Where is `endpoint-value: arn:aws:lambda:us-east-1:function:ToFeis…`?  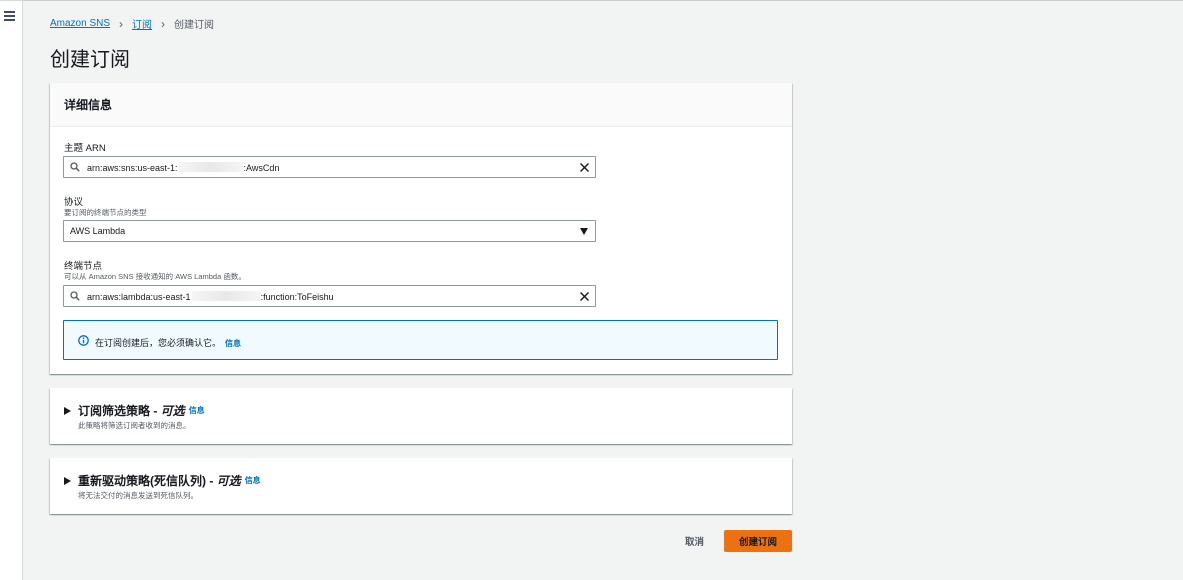
endpoint-value: arn:aws:lambda:us-east-1:function:ToFeis… is located at coordinates (210, 296).